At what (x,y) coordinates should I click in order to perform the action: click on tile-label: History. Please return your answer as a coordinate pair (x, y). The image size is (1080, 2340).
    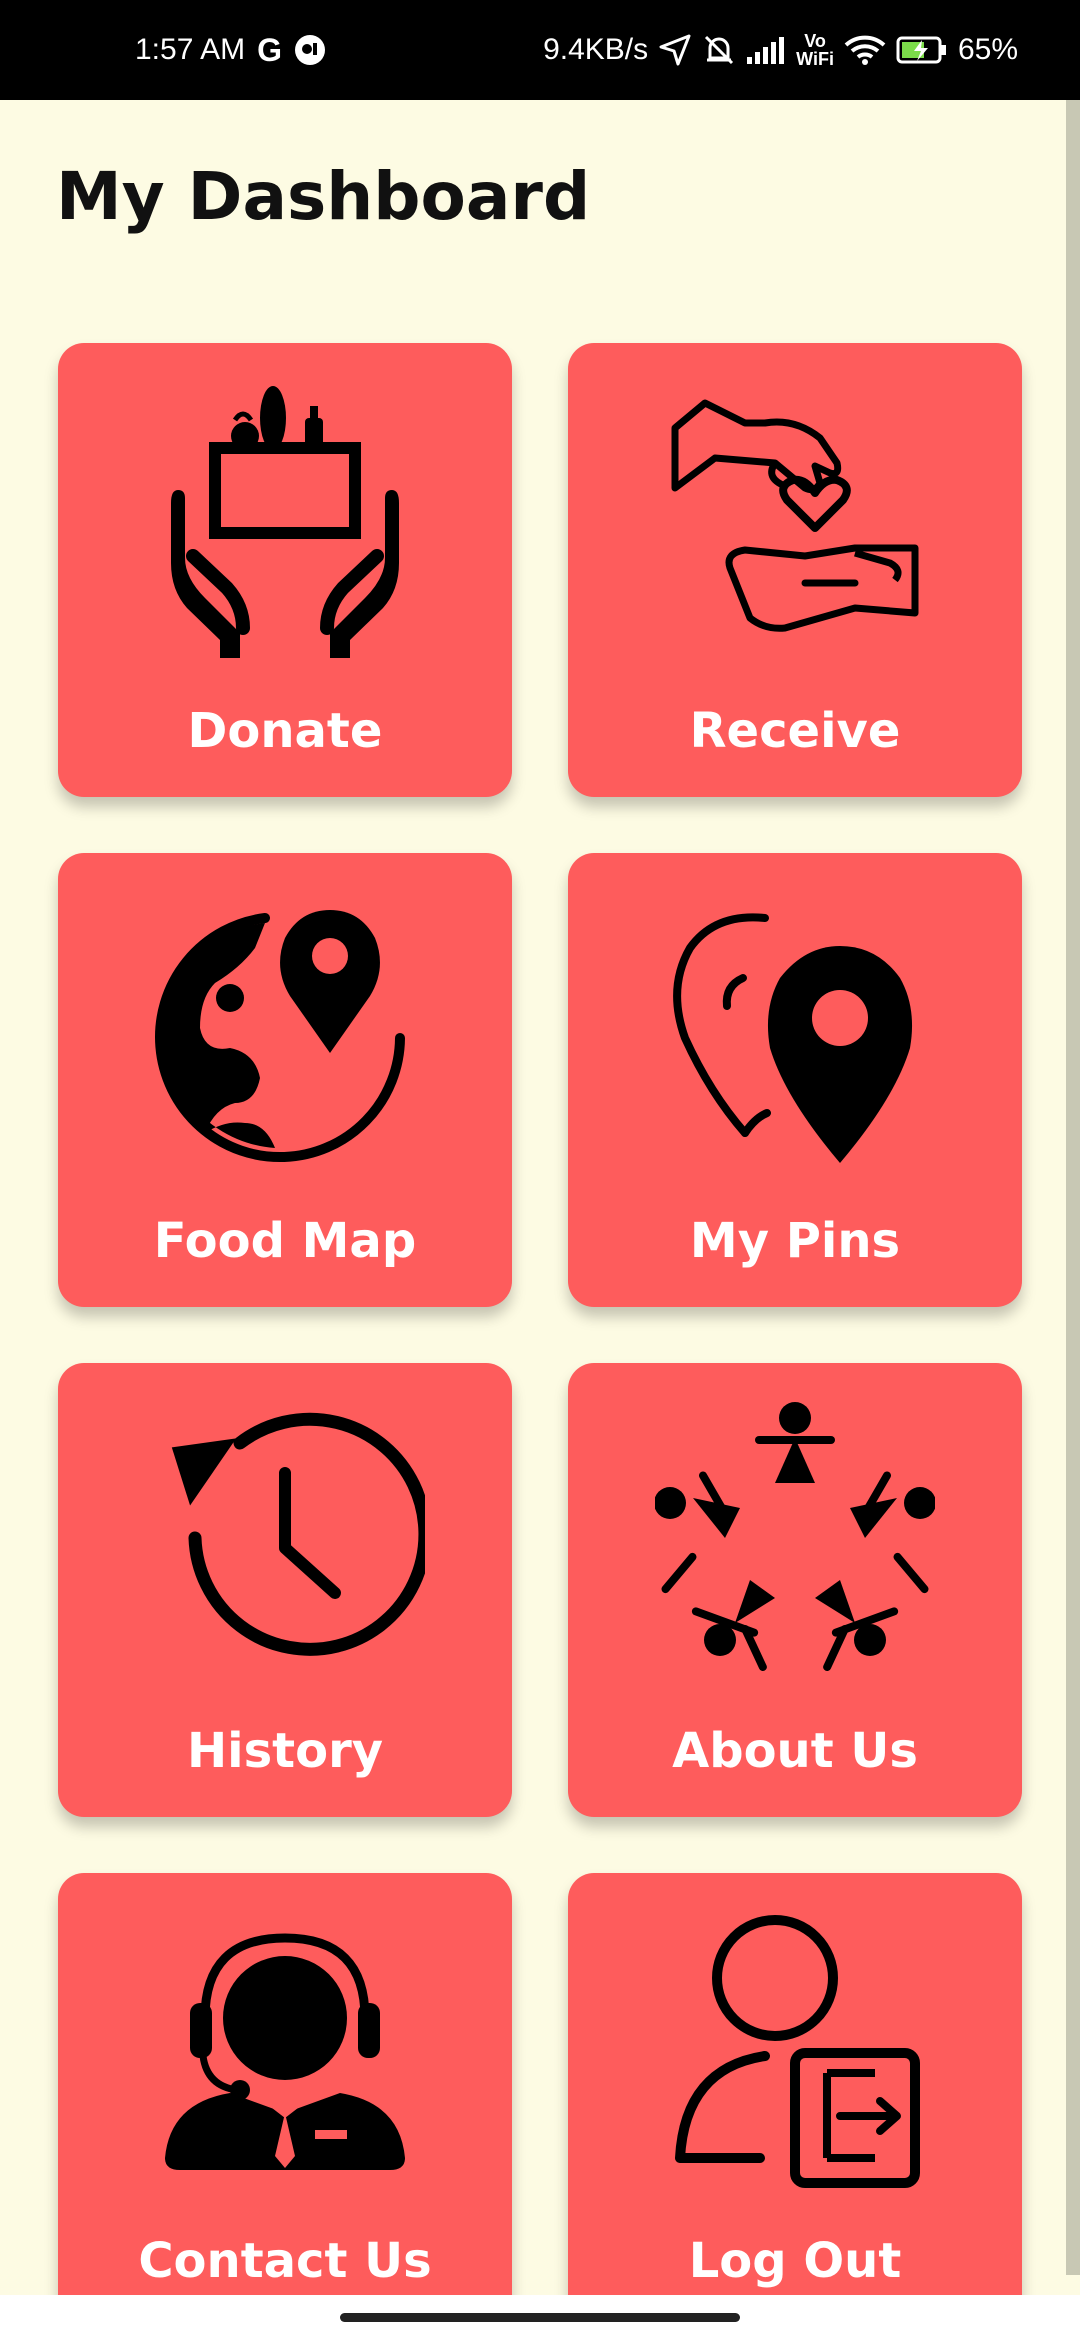
    Looking at the image, I should click on (285, 1751).